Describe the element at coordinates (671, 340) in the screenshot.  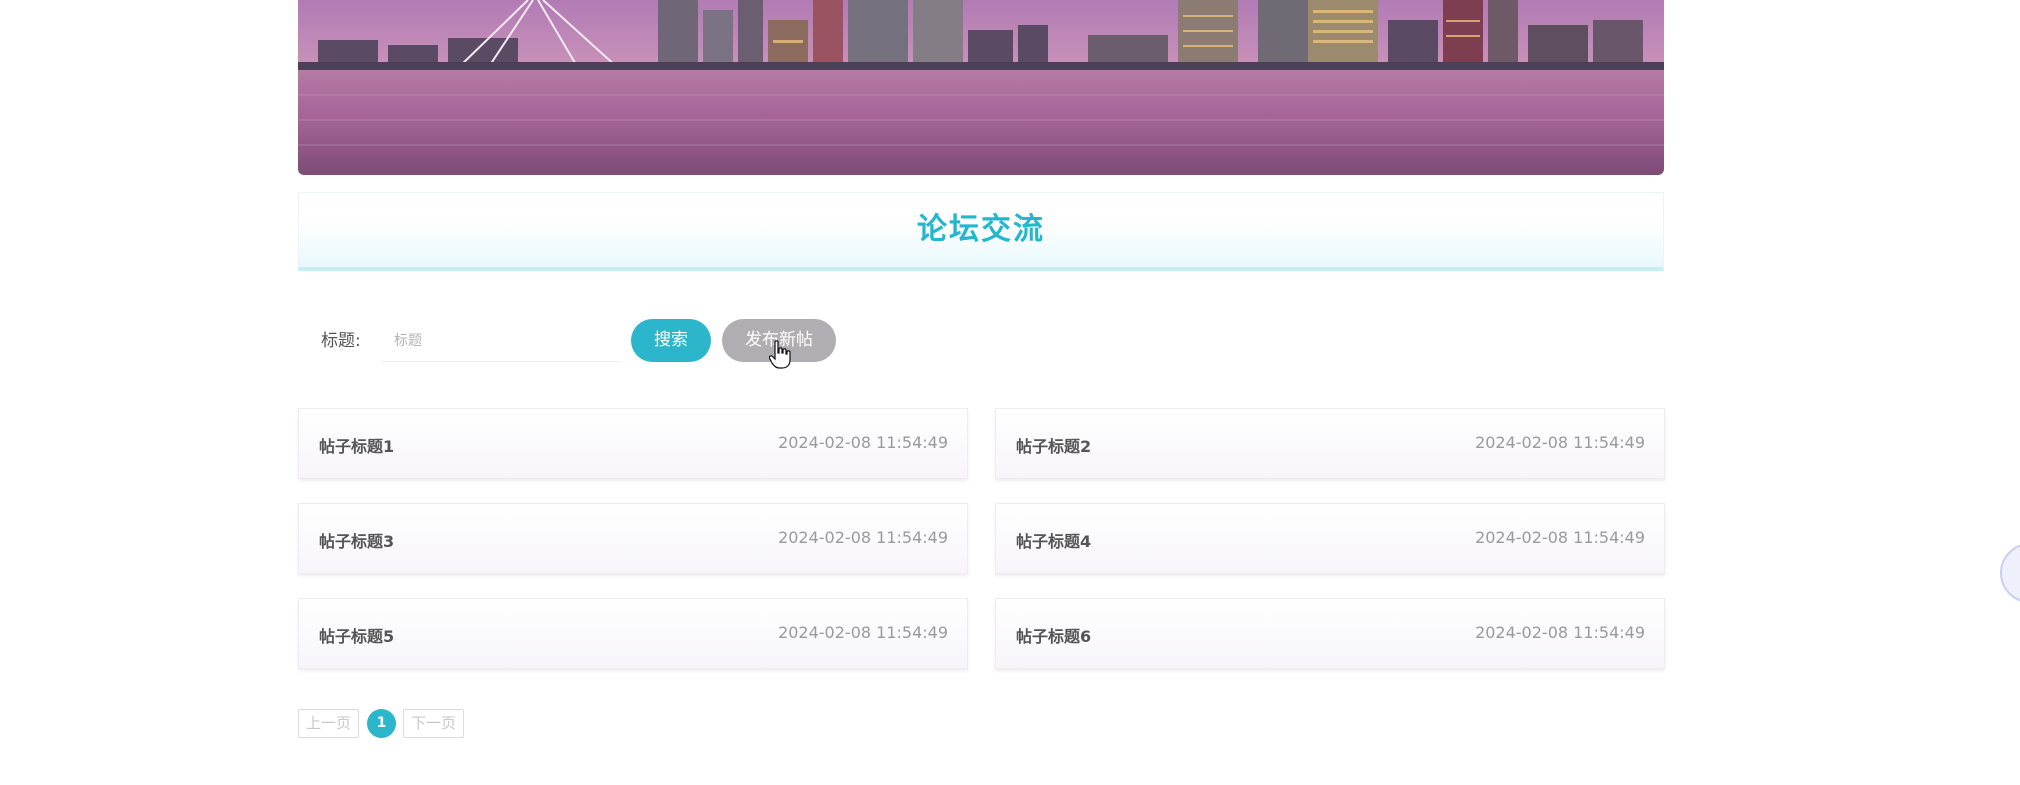
I see `search-button: 搜索` at that location.